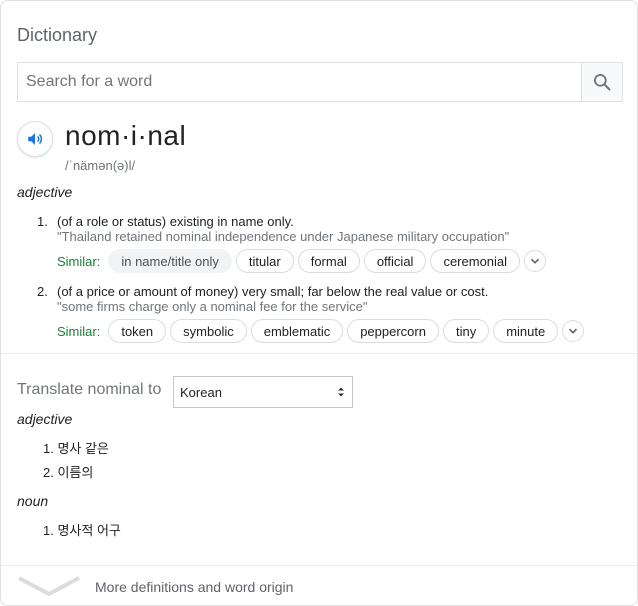 The image size is (638, 606). What do you see at coordinates (76, 448) in the screenshot?
I see `translation-item: 1. 명사 같은` at bounding box center [76, 448].